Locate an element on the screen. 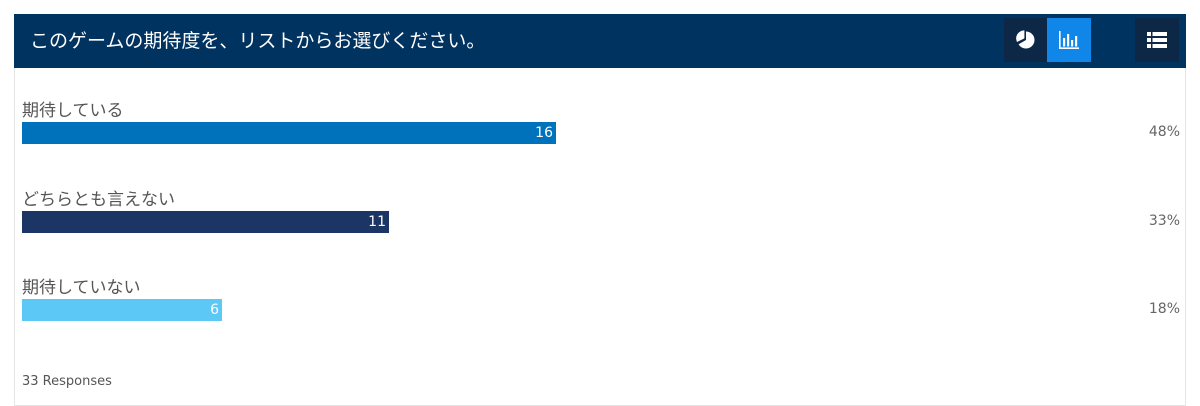 The image size is (1200, 406). category-label: 期待している is located at coordinates (73, 111).